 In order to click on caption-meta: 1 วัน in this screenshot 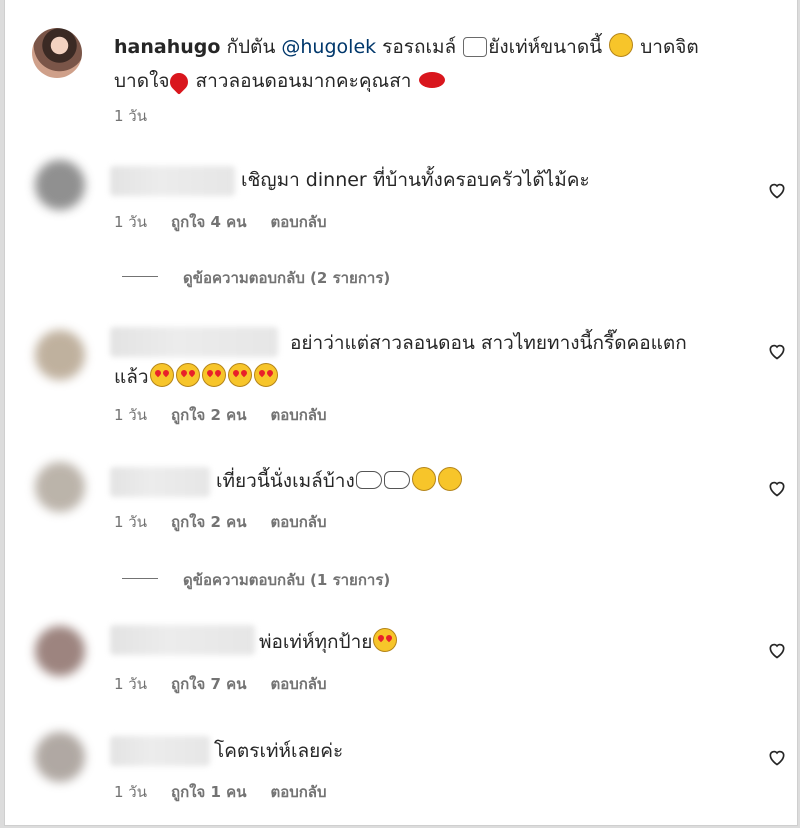, I will do `click(130, 116)`.